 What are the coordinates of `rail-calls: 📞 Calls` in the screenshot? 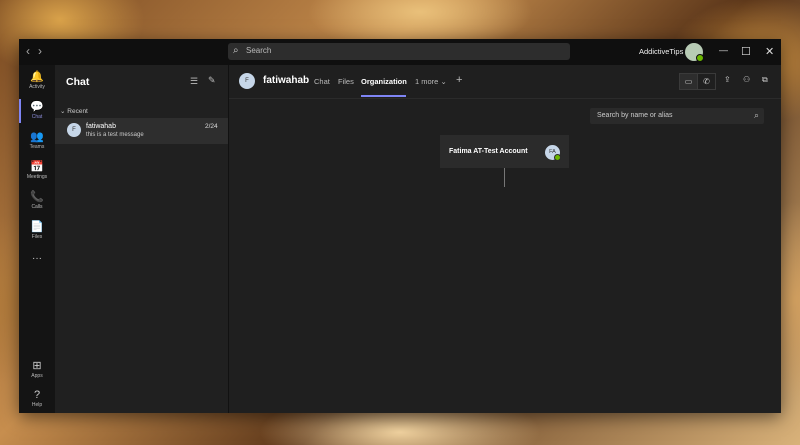 It's located at (37, 200).